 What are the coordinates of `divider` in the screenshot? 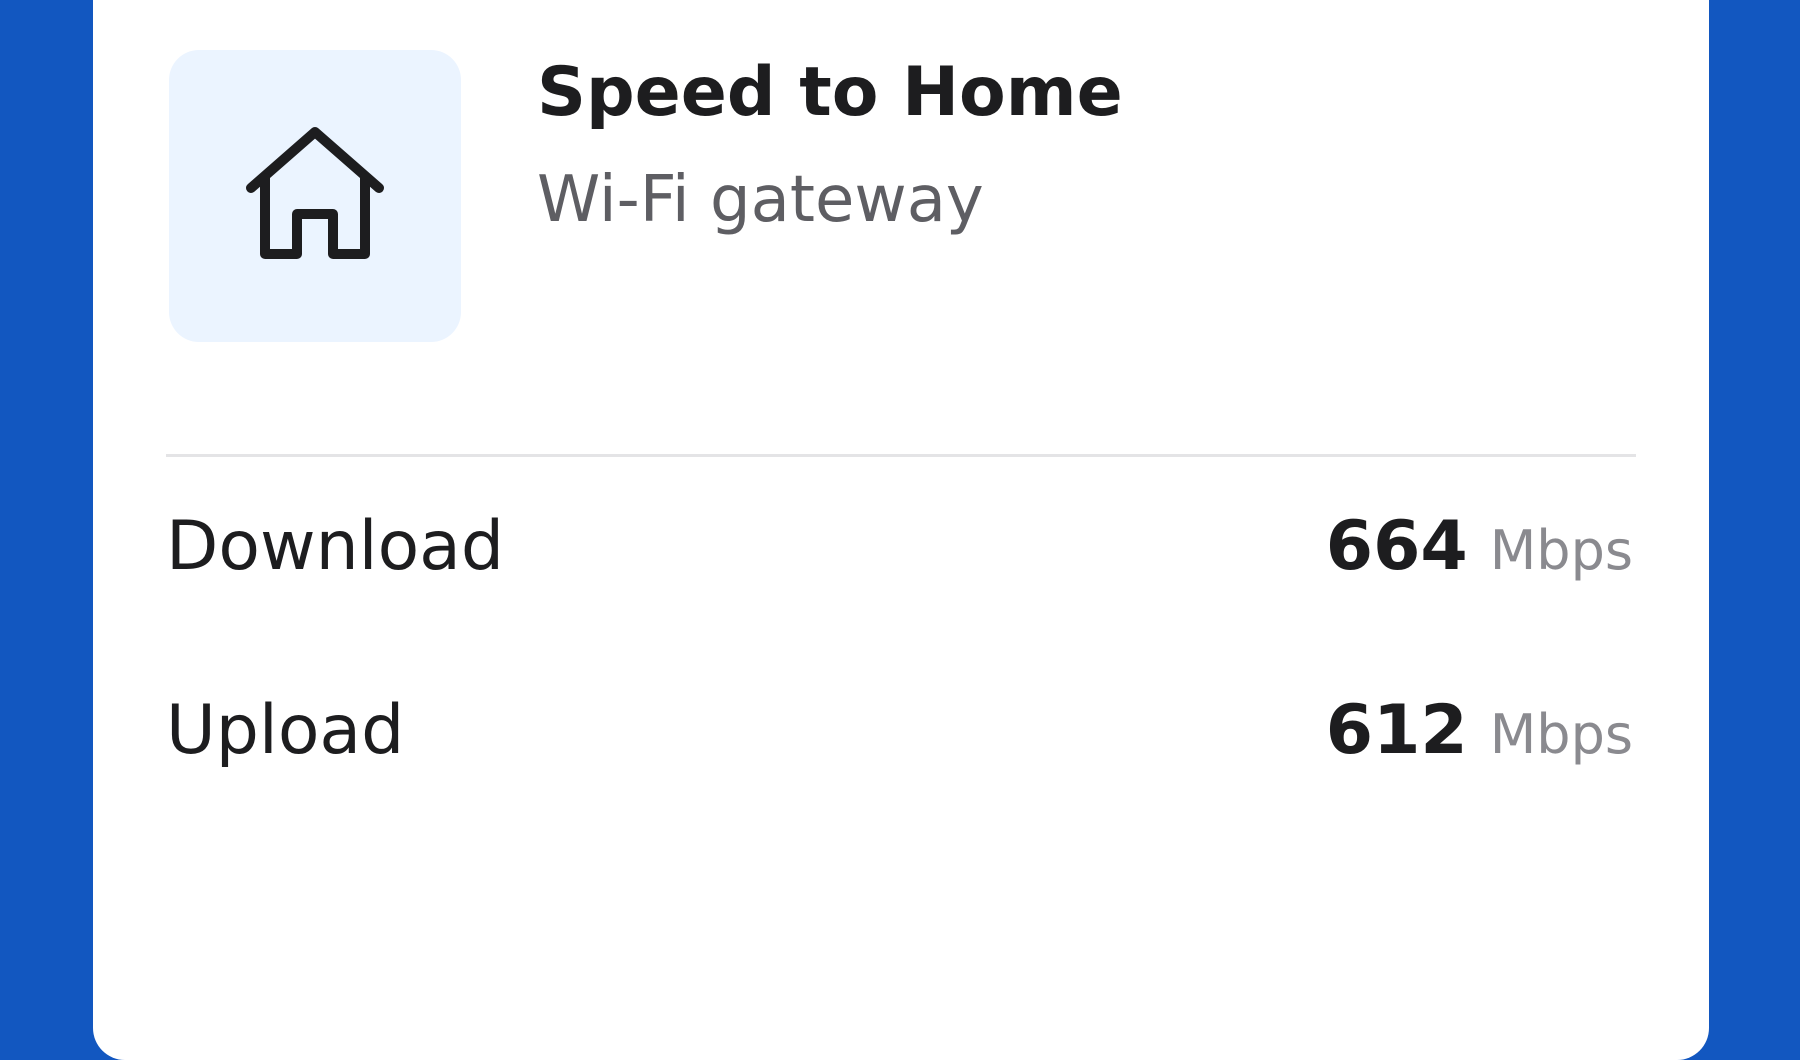 It's located at (901, 455).